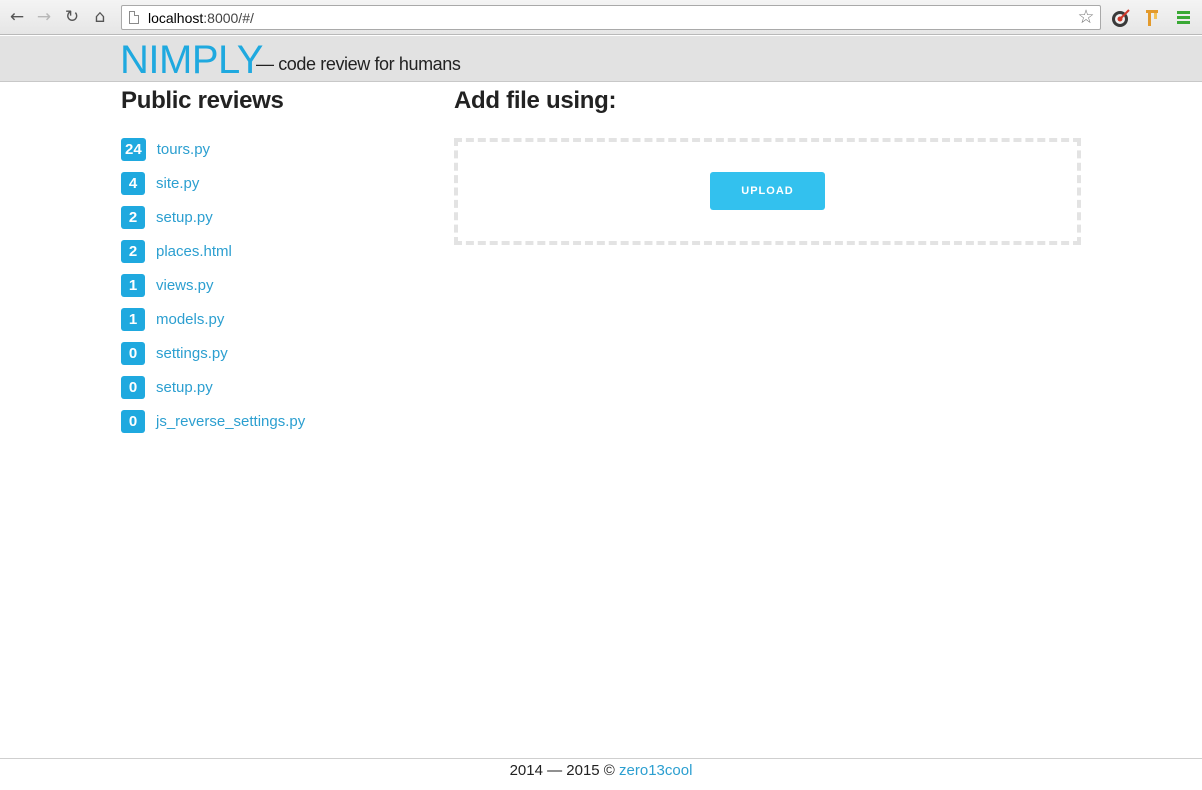 Image resolution: width=1202 pixels, height=790 pixels. What do you see at coordinates (44, 17) in the screenshot?
I see `forward-icon: →` at bounding box center [44, 17].